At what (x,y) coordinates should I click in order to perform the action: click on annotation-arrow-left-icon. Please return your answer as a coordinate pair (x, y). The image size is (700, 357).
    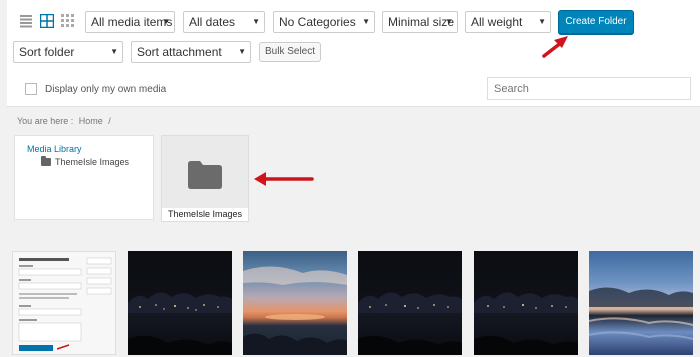
    Looking at the image, I should click on (284, 179).